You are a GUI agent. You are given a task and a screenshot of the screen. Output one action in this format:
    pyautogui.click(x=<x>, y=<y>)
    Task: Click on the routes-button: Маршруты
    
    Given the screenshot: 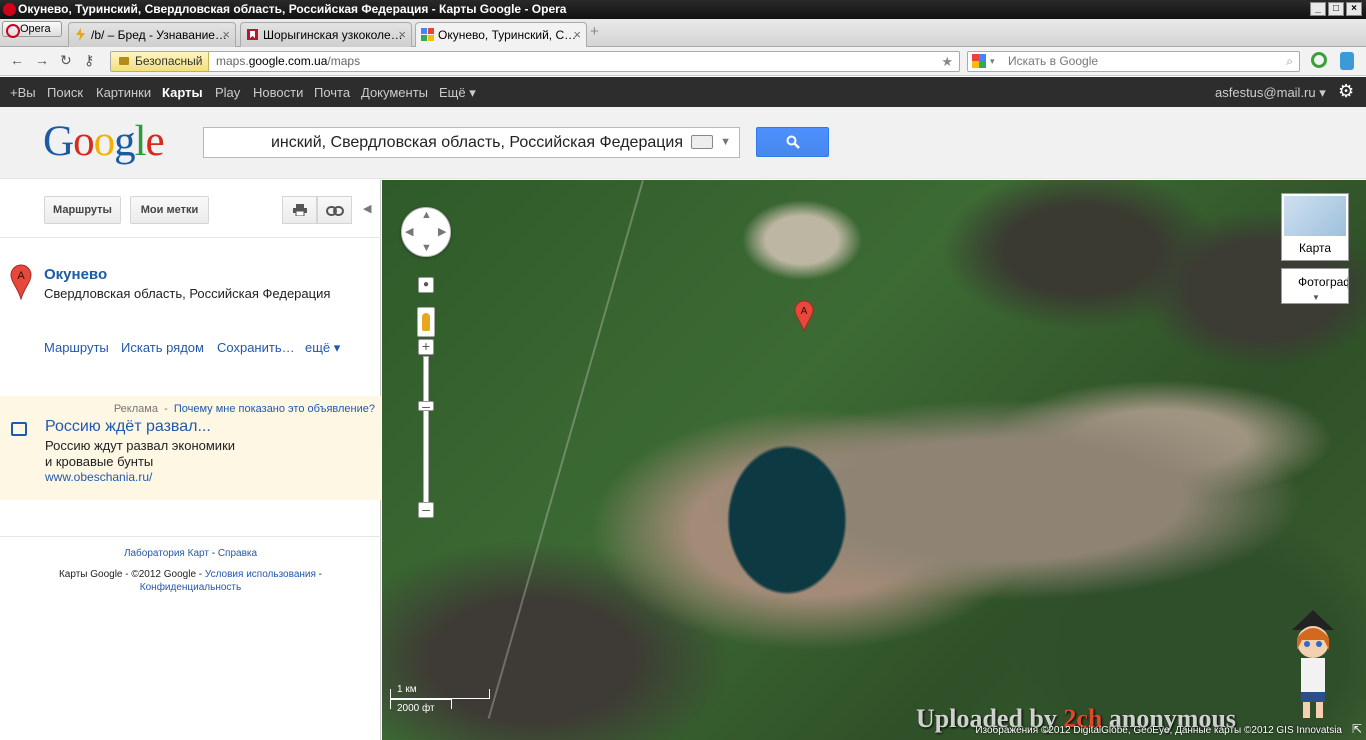 What is the action you would take?
    pyautogui.click(x=82, y=210)
    